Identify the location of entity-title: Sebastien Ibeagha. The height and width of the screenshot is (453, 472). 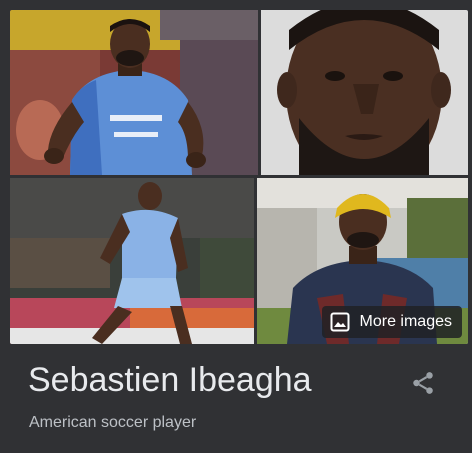
(170, 380).